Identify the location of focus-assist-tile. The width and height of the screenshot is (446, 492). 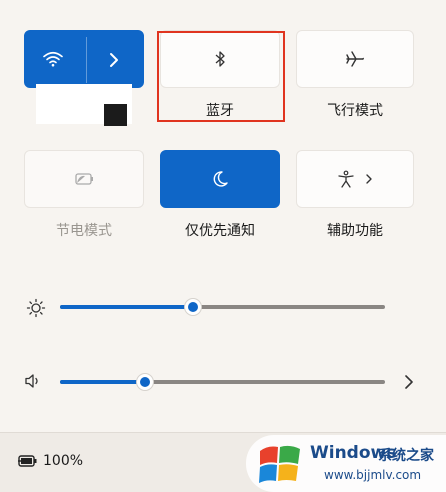
(220, 179).